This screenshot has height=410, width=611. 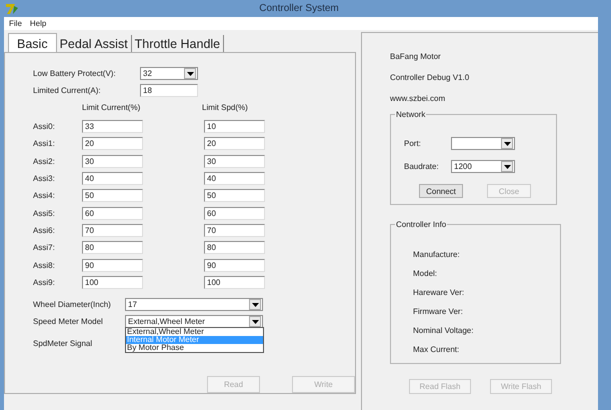 What do you see at coordinates (418, 98) in the screenshot?
I see `info-text: www.szbei.com` at bounding box center [418, 98].